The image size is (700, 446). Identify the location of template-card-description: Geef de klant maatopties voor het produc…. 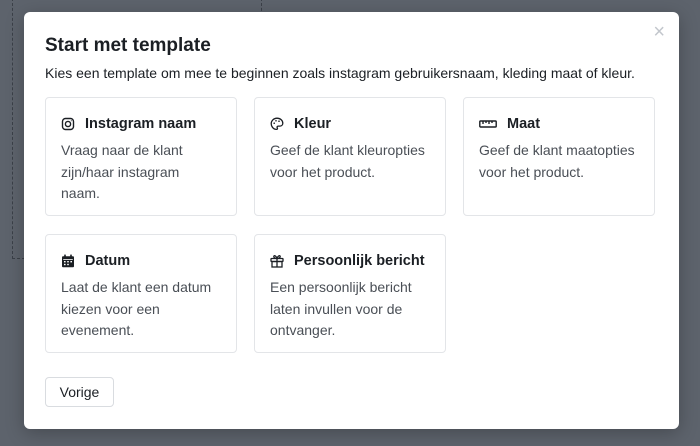
(557, 161).